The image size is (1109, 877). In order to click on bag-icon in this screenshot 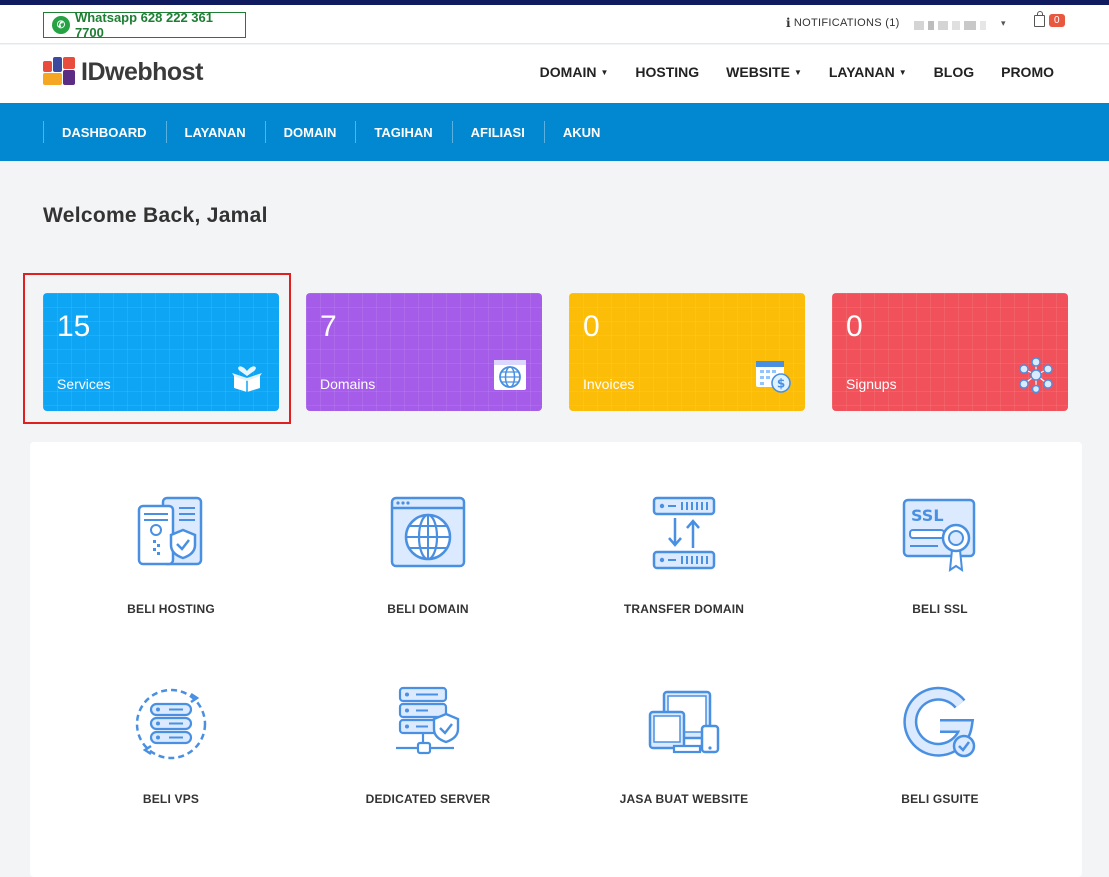, I will do `click(1039, 18)`.